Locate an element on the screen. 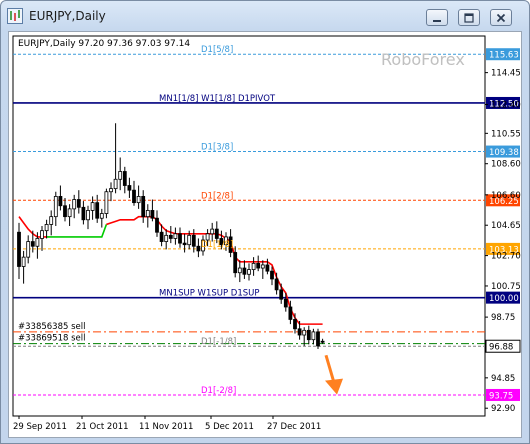 The height and width of the screenshot is (444, 530). order-label: #33856385 sell is located at coordinates (51, 327).